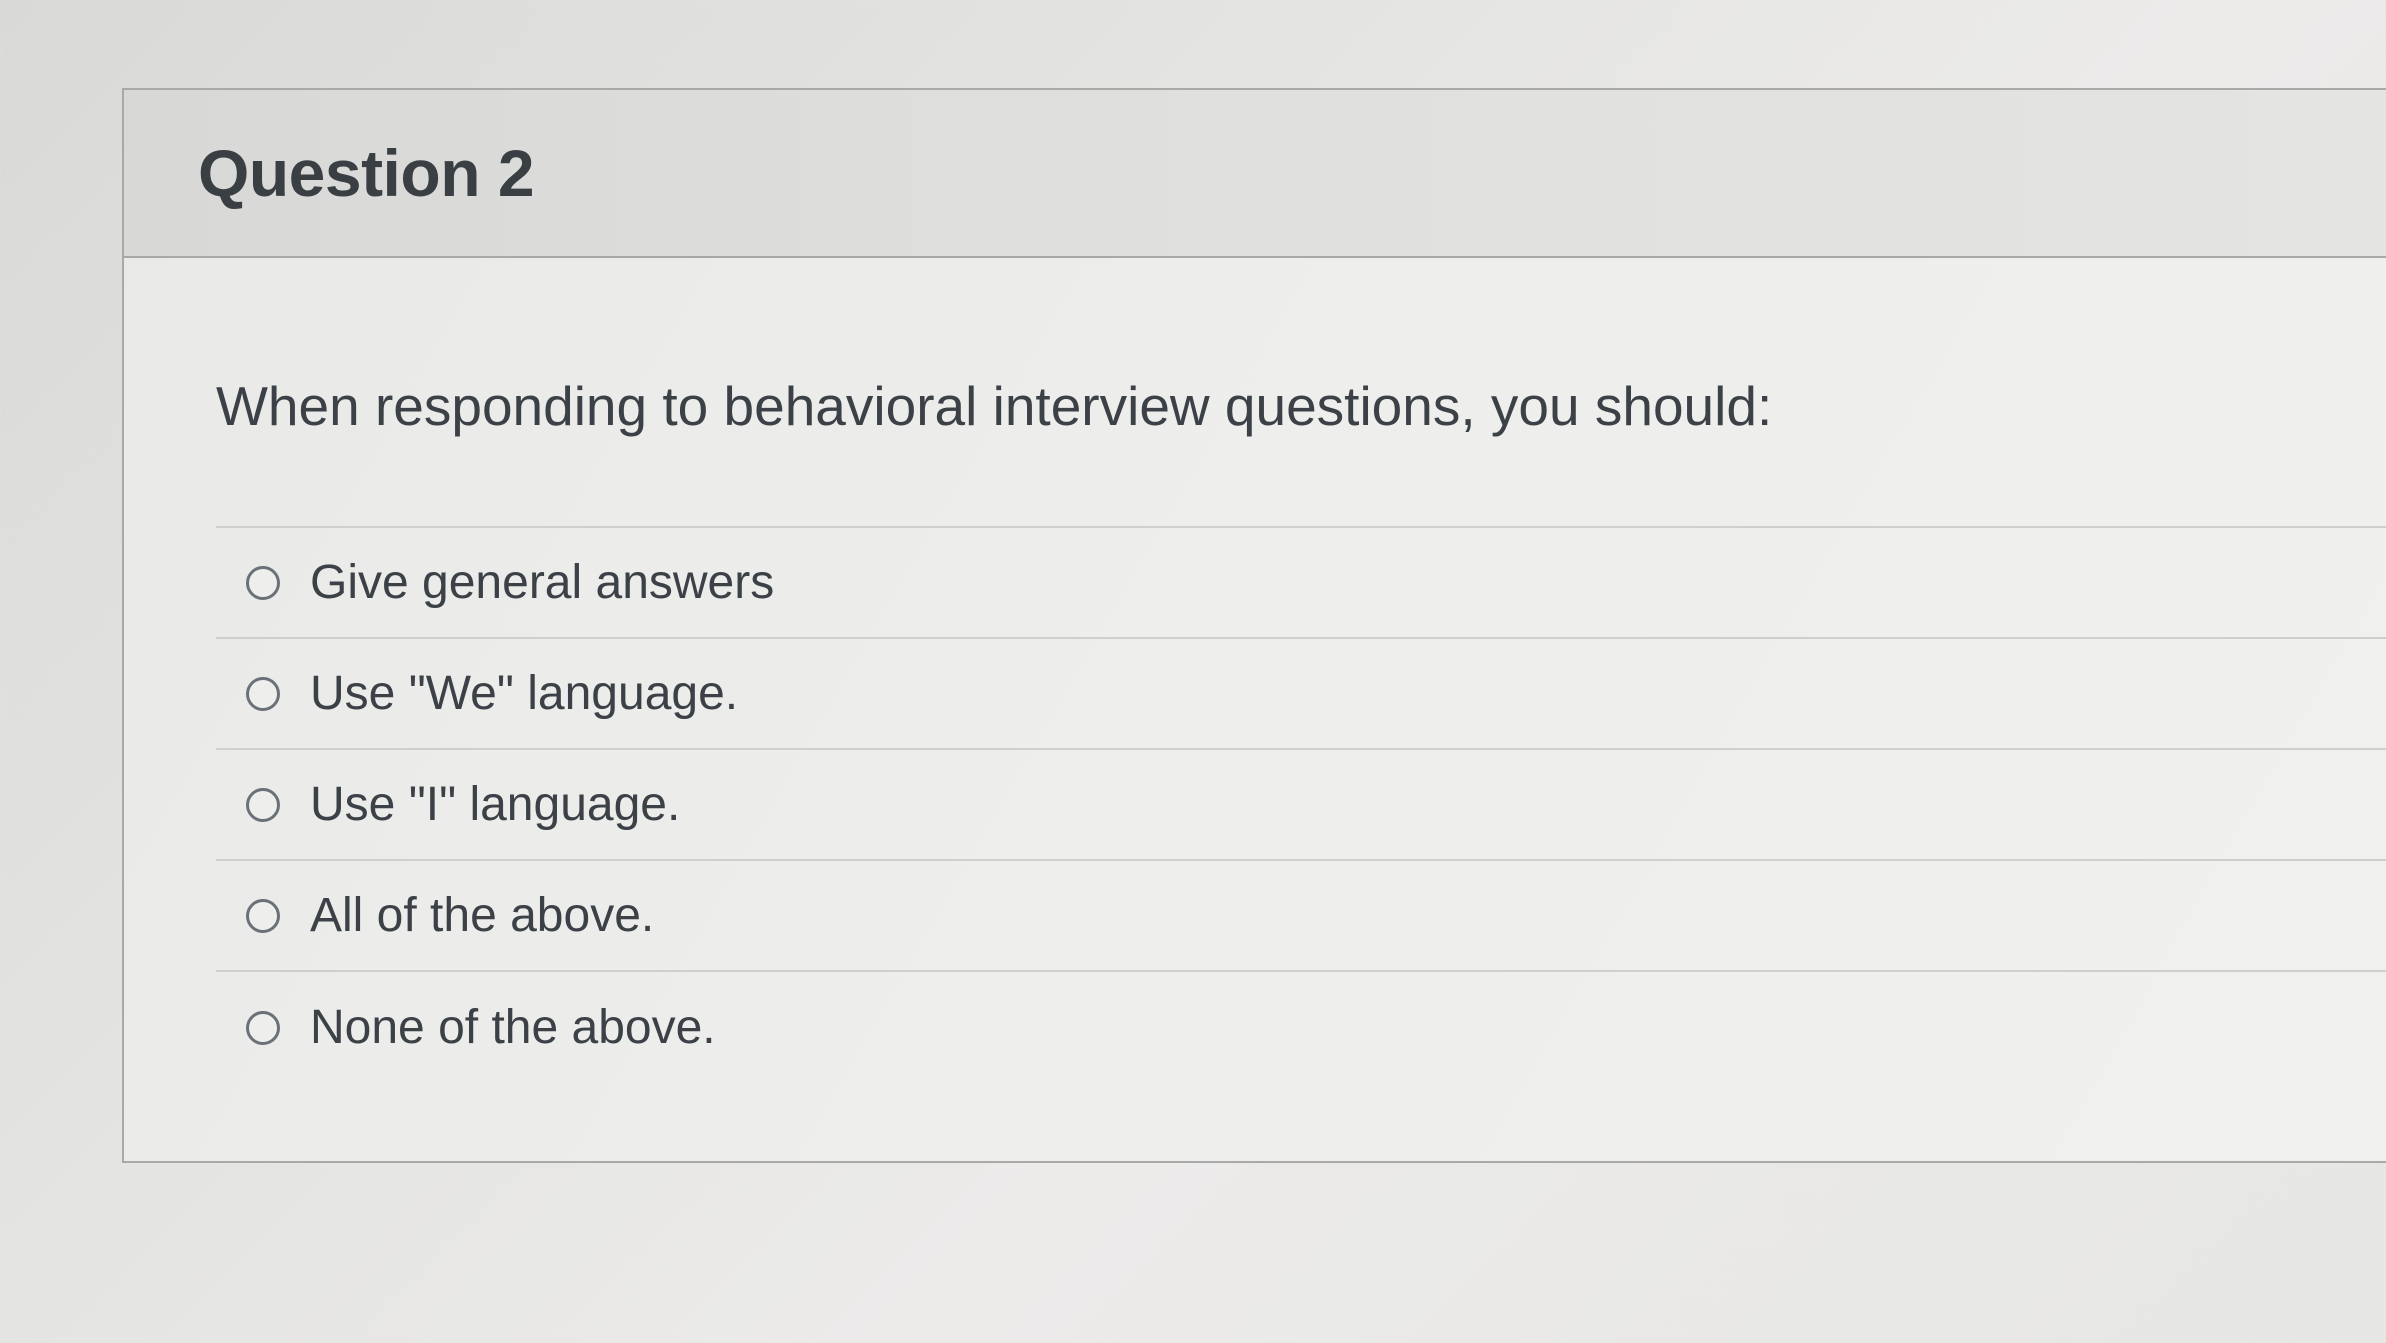  Describe the element at coordinates (524, 693) in the screenshot. I see `answer-label: Use "We" language.` at that location.